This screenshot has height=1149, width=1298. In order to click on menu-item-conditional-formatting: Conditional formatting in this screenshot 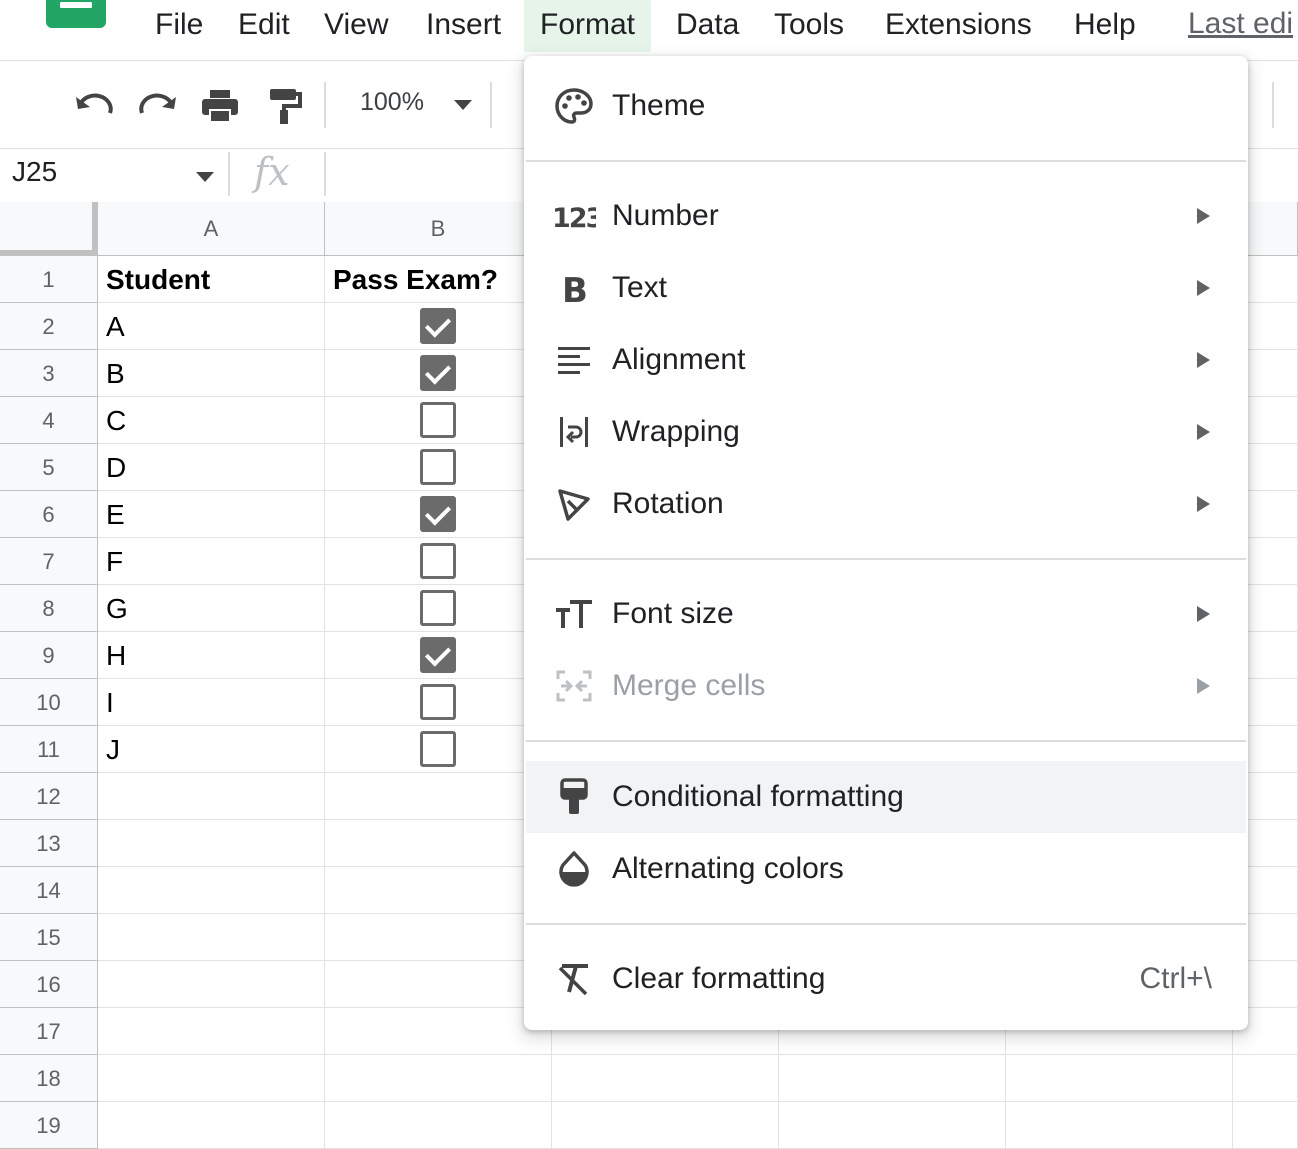, I will do `click(886, 797)`.